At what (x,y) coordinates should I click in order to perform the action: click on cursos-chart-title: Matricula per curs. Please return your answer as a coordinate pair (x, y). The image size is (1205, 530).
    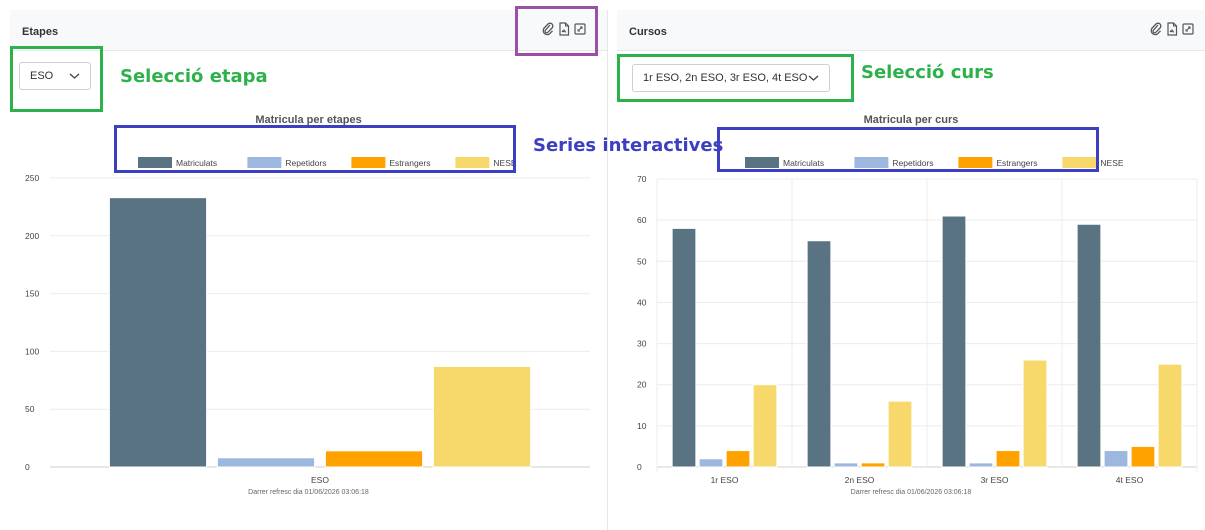
    Looking at the image, I should click on (911, 120).